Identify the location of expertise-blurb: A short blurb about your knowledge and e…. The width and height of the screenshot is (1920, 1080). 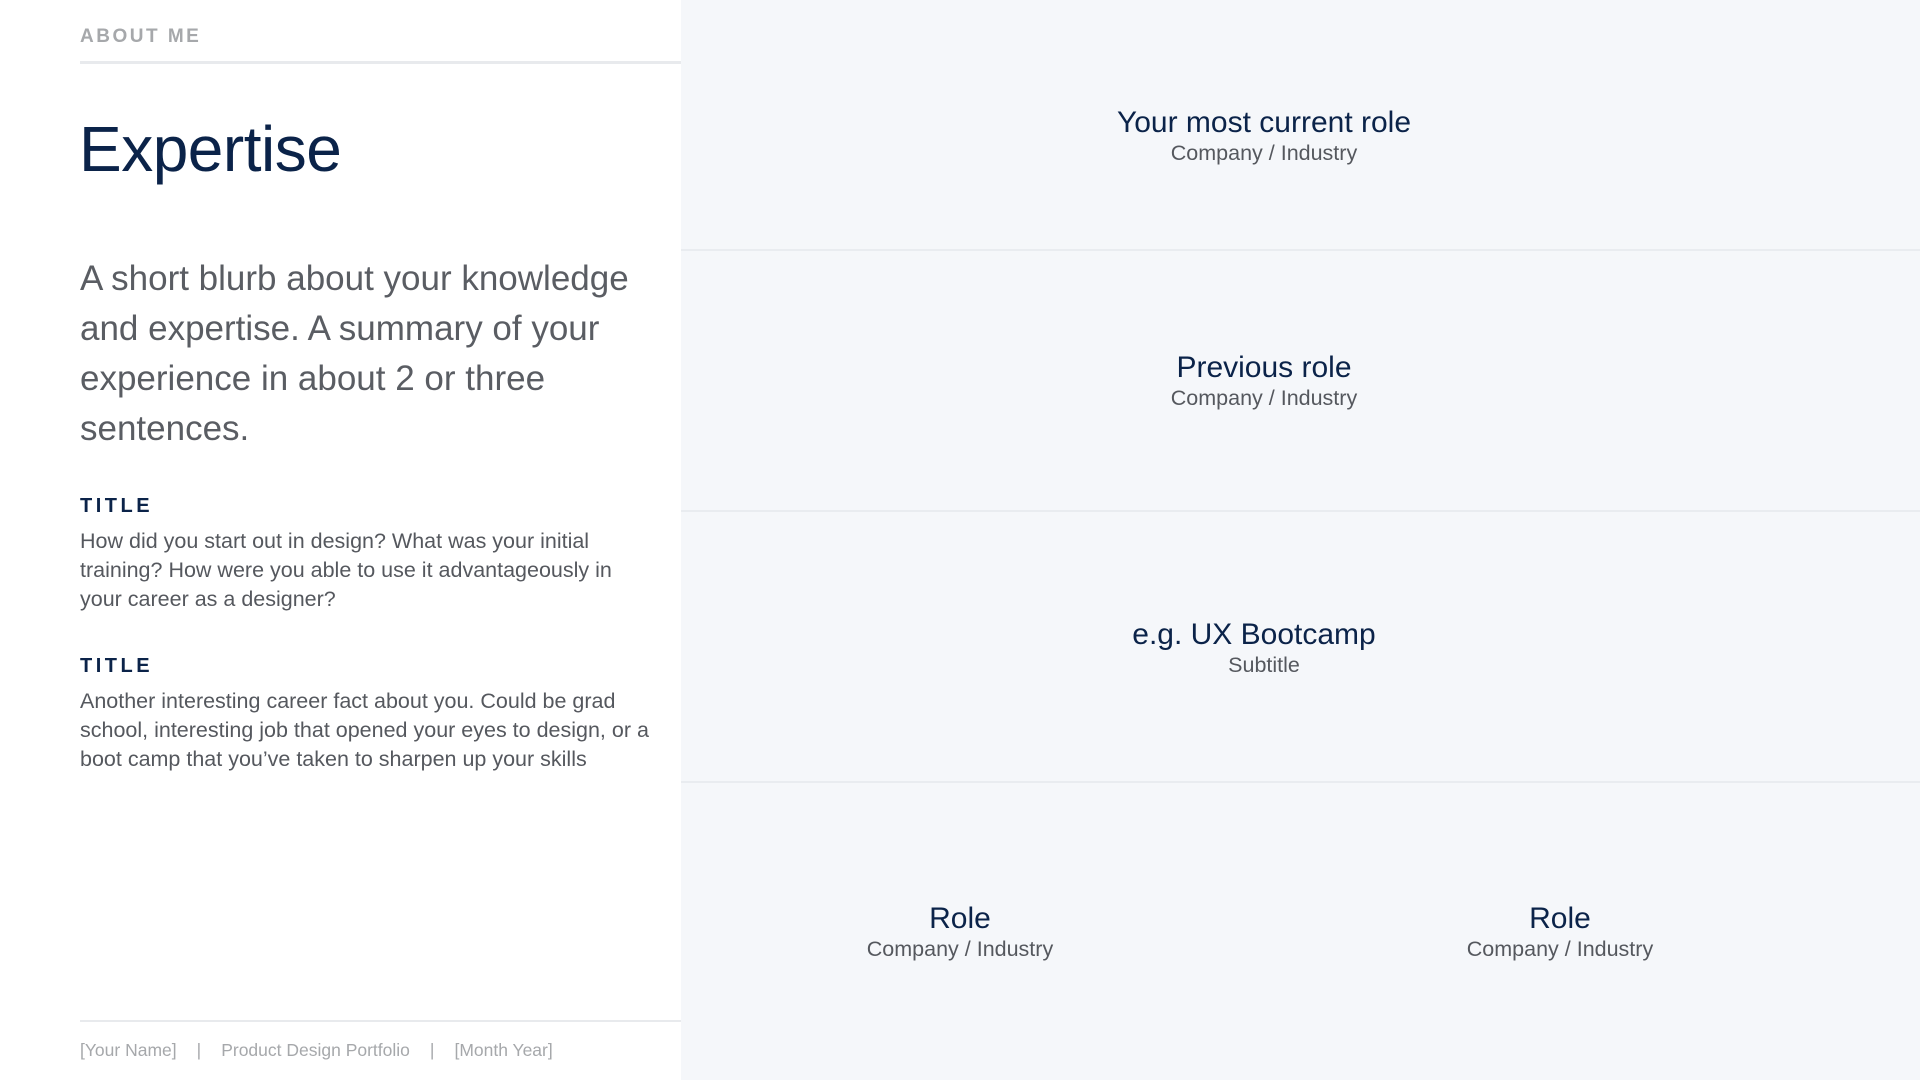
(354, 353).